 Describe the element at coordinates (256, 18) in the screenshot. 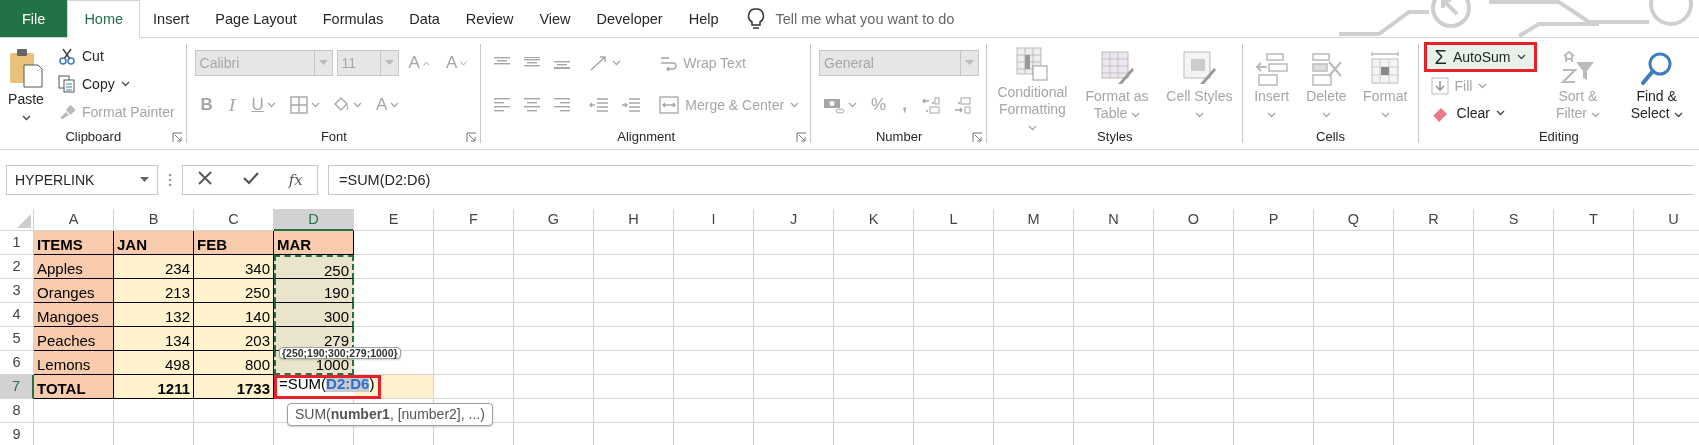

I see `ribbon-tab: Page Layout` at that location.